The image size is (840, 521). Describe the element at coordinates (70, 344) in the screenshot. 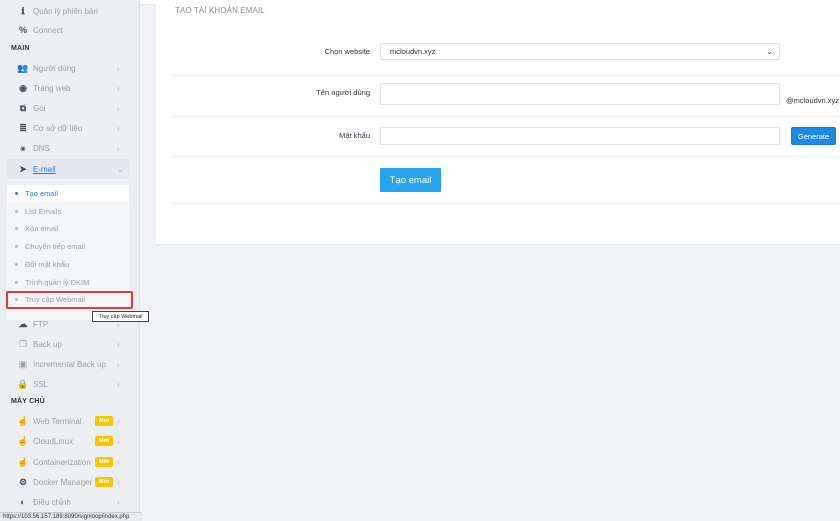

I see `sidebar-item-backup: ❐ Back up ›` at that location.